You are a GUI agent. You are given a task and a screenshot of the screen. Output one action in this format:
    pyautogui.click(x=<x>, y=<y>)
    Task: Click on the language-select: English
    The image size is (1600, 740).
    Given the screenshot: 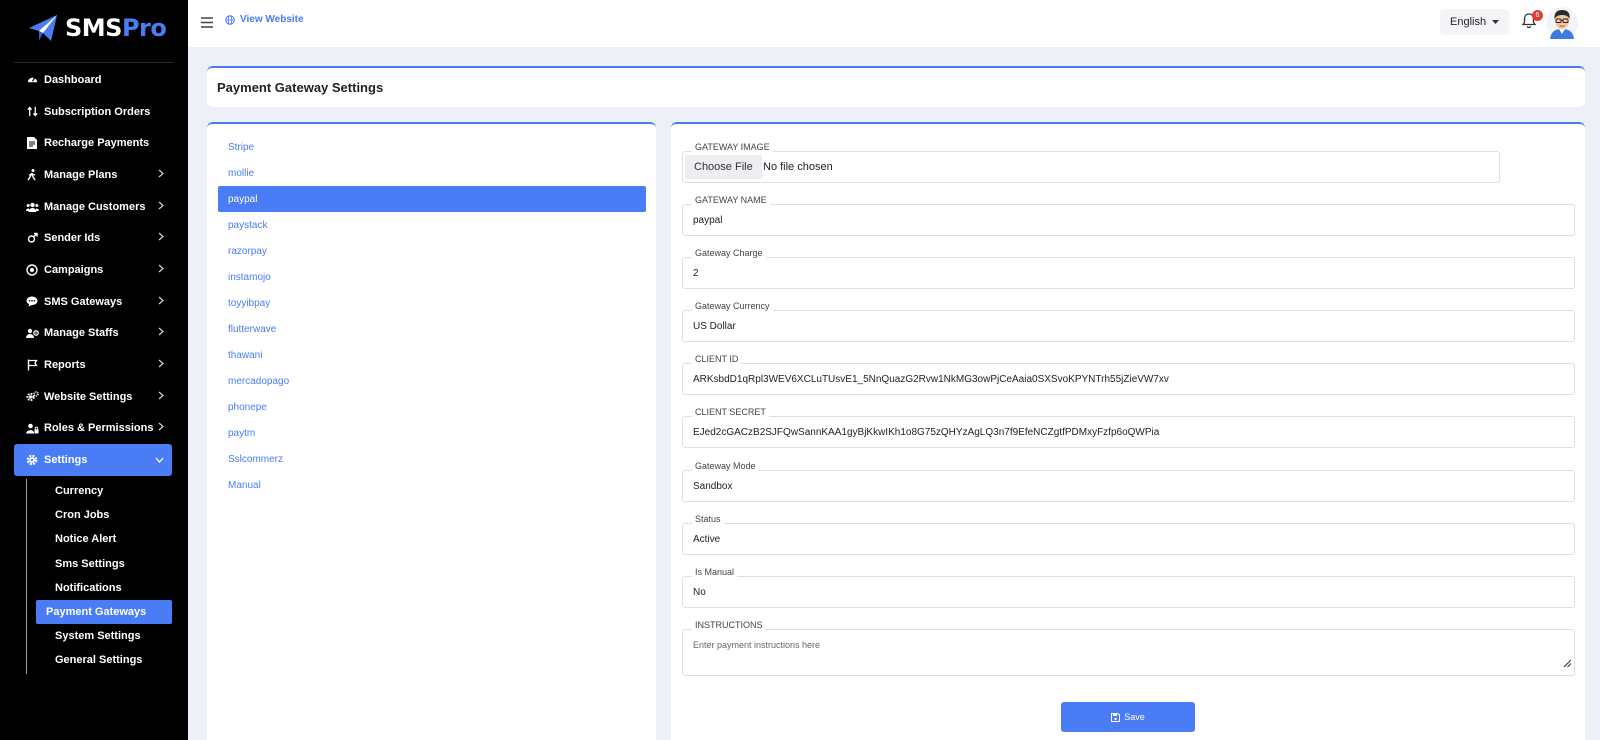 What is the action you would take?
    pyautogui.click(x=1475, y=22)
    